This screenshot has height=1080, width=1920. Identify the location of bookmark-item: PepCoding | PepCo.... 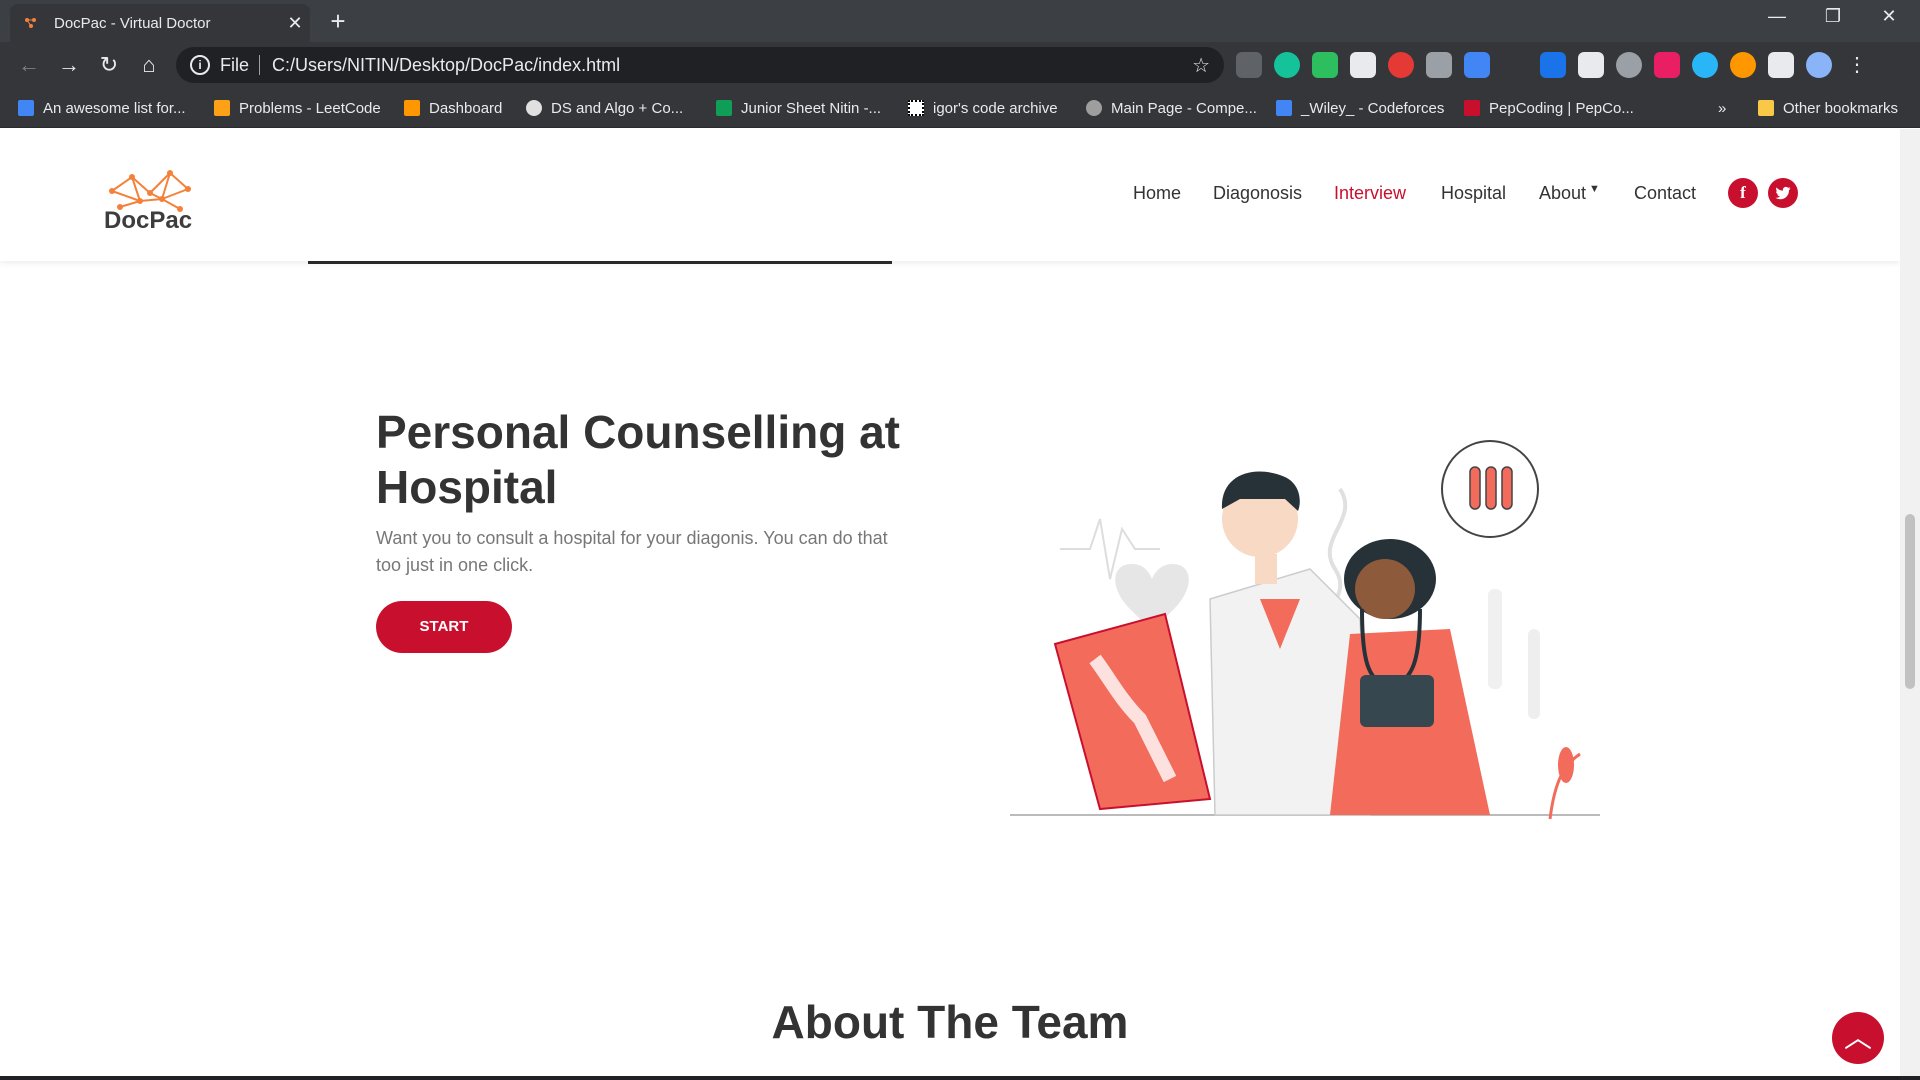
(1549, 108).